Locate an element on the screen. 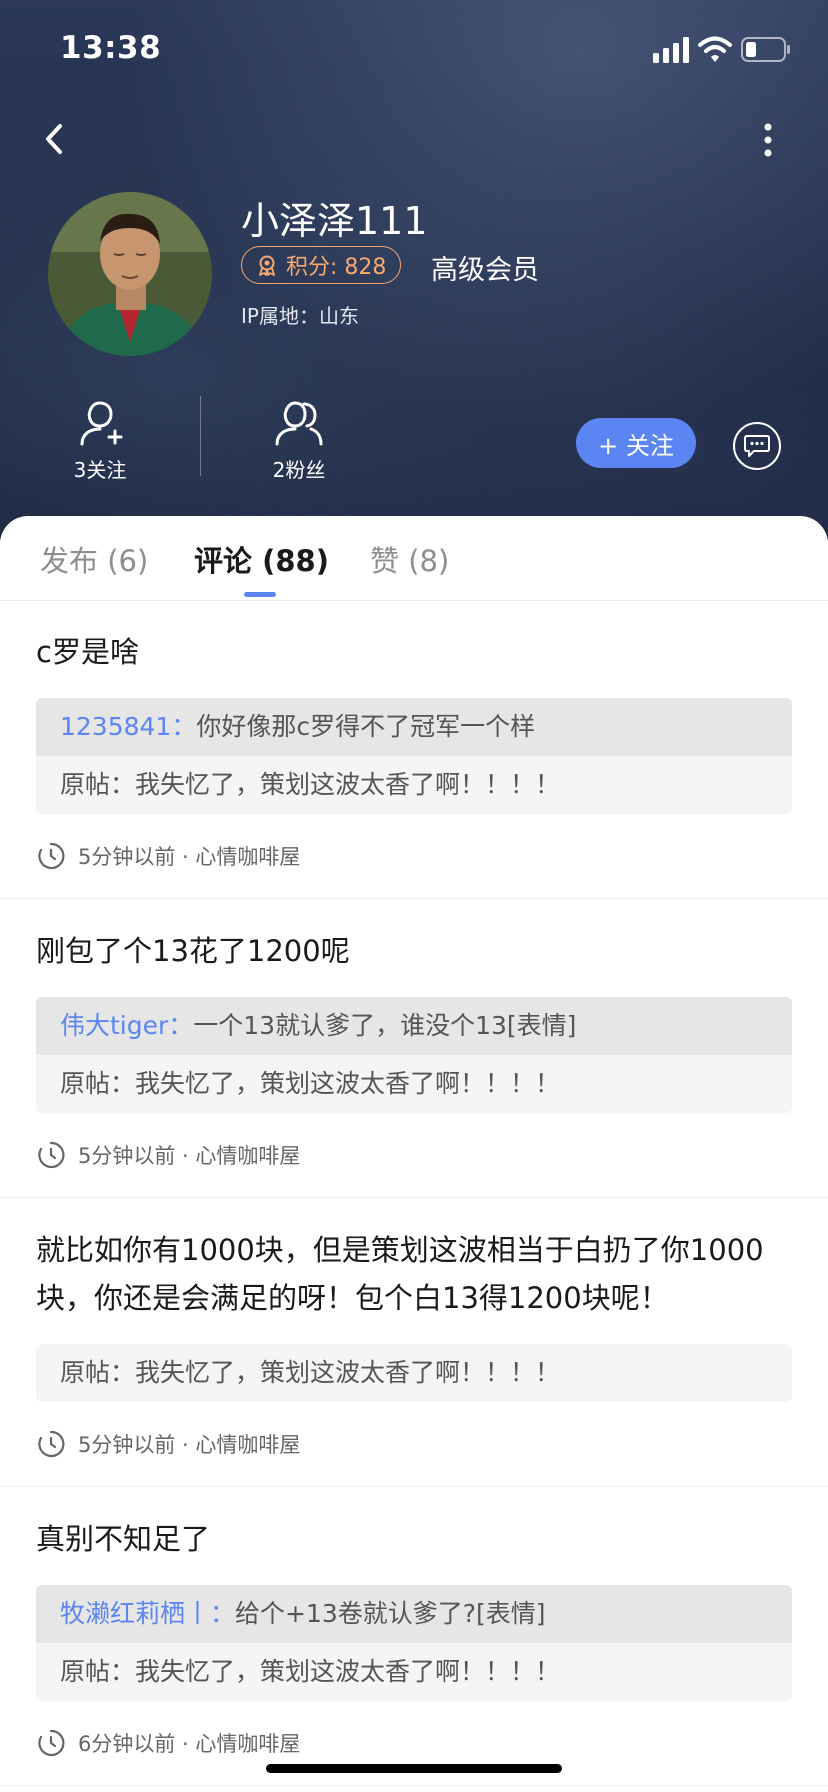 The width and height of the screenshot is (828, 1792). comment-text: c罗是啥 is located at coordinates (87, 652).